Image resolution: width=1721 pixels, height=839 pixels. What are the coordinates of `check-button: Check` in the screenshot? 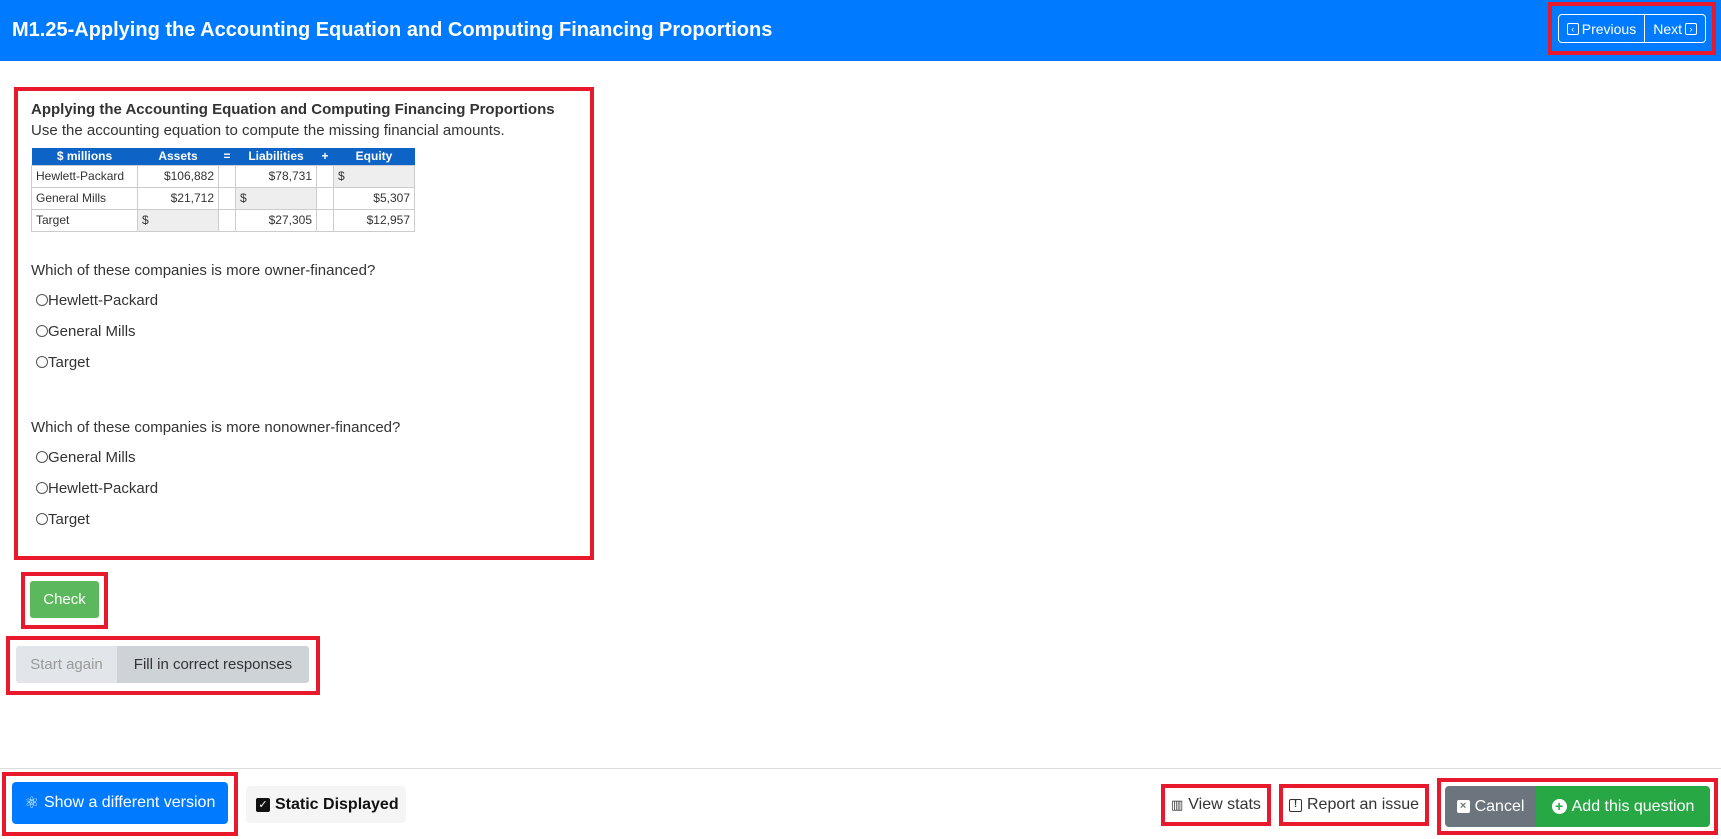 It's located at (64, 599).